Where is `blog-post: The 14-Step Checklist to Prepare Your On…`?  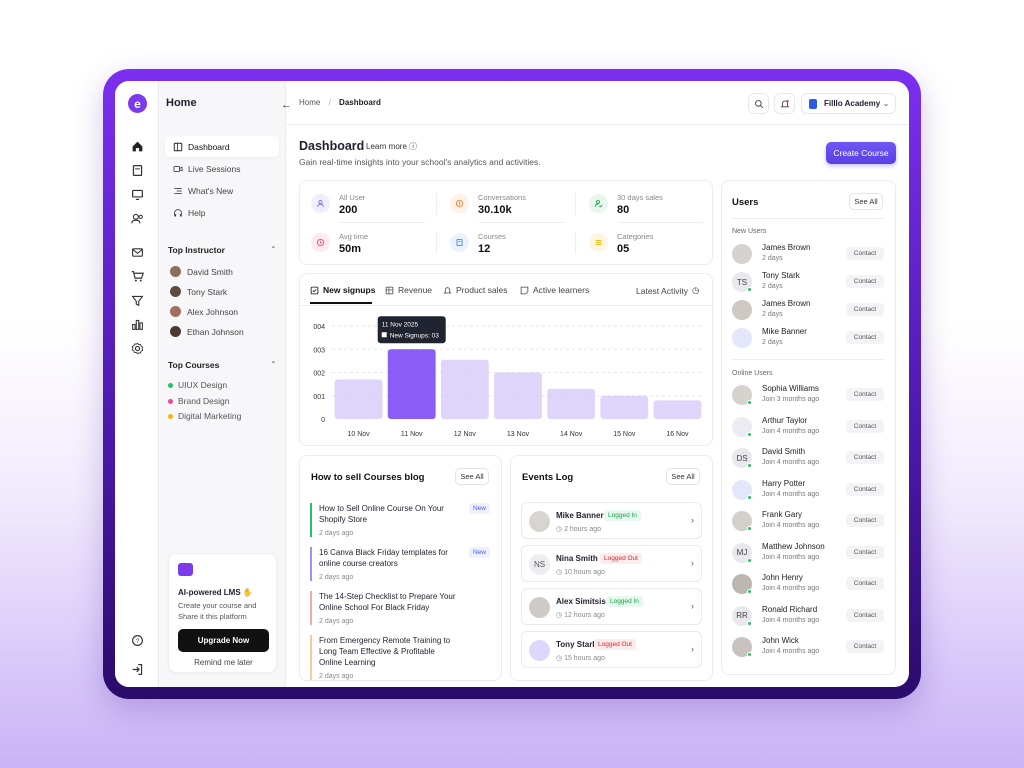
blog-post: The 14-Step Checklist to Prepare Your On… is located at coordinates (400, 608).